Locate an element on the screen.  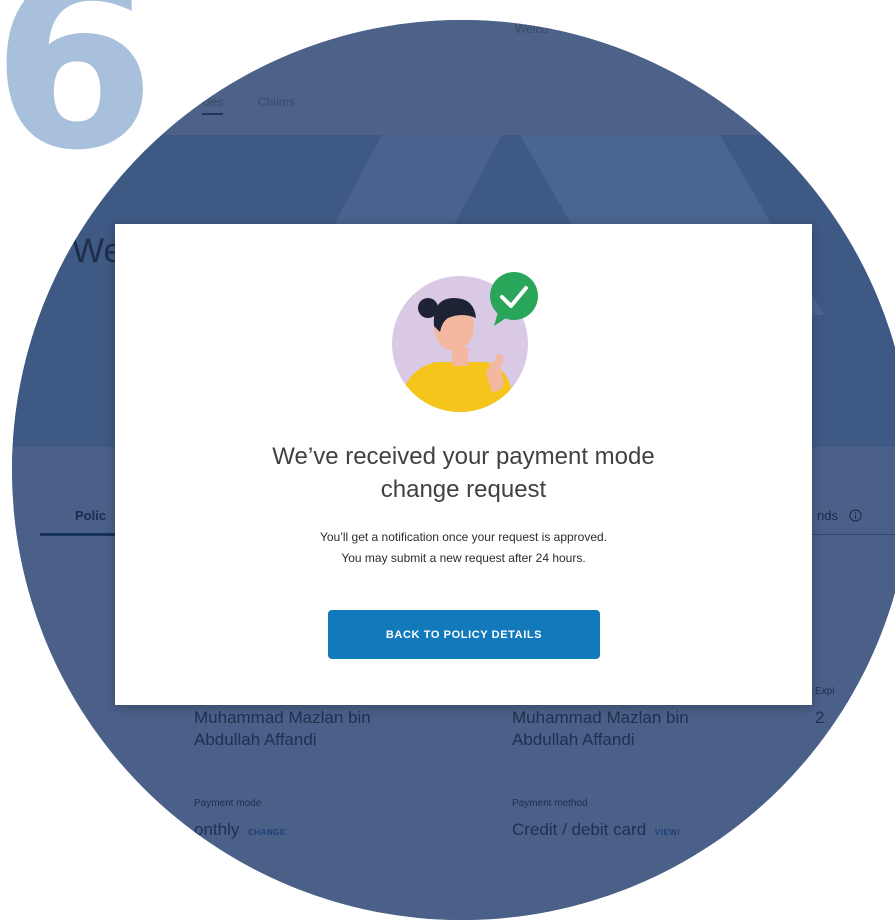
payment-mode-value: onthly CHANGE is located at coordinates (240, 831).